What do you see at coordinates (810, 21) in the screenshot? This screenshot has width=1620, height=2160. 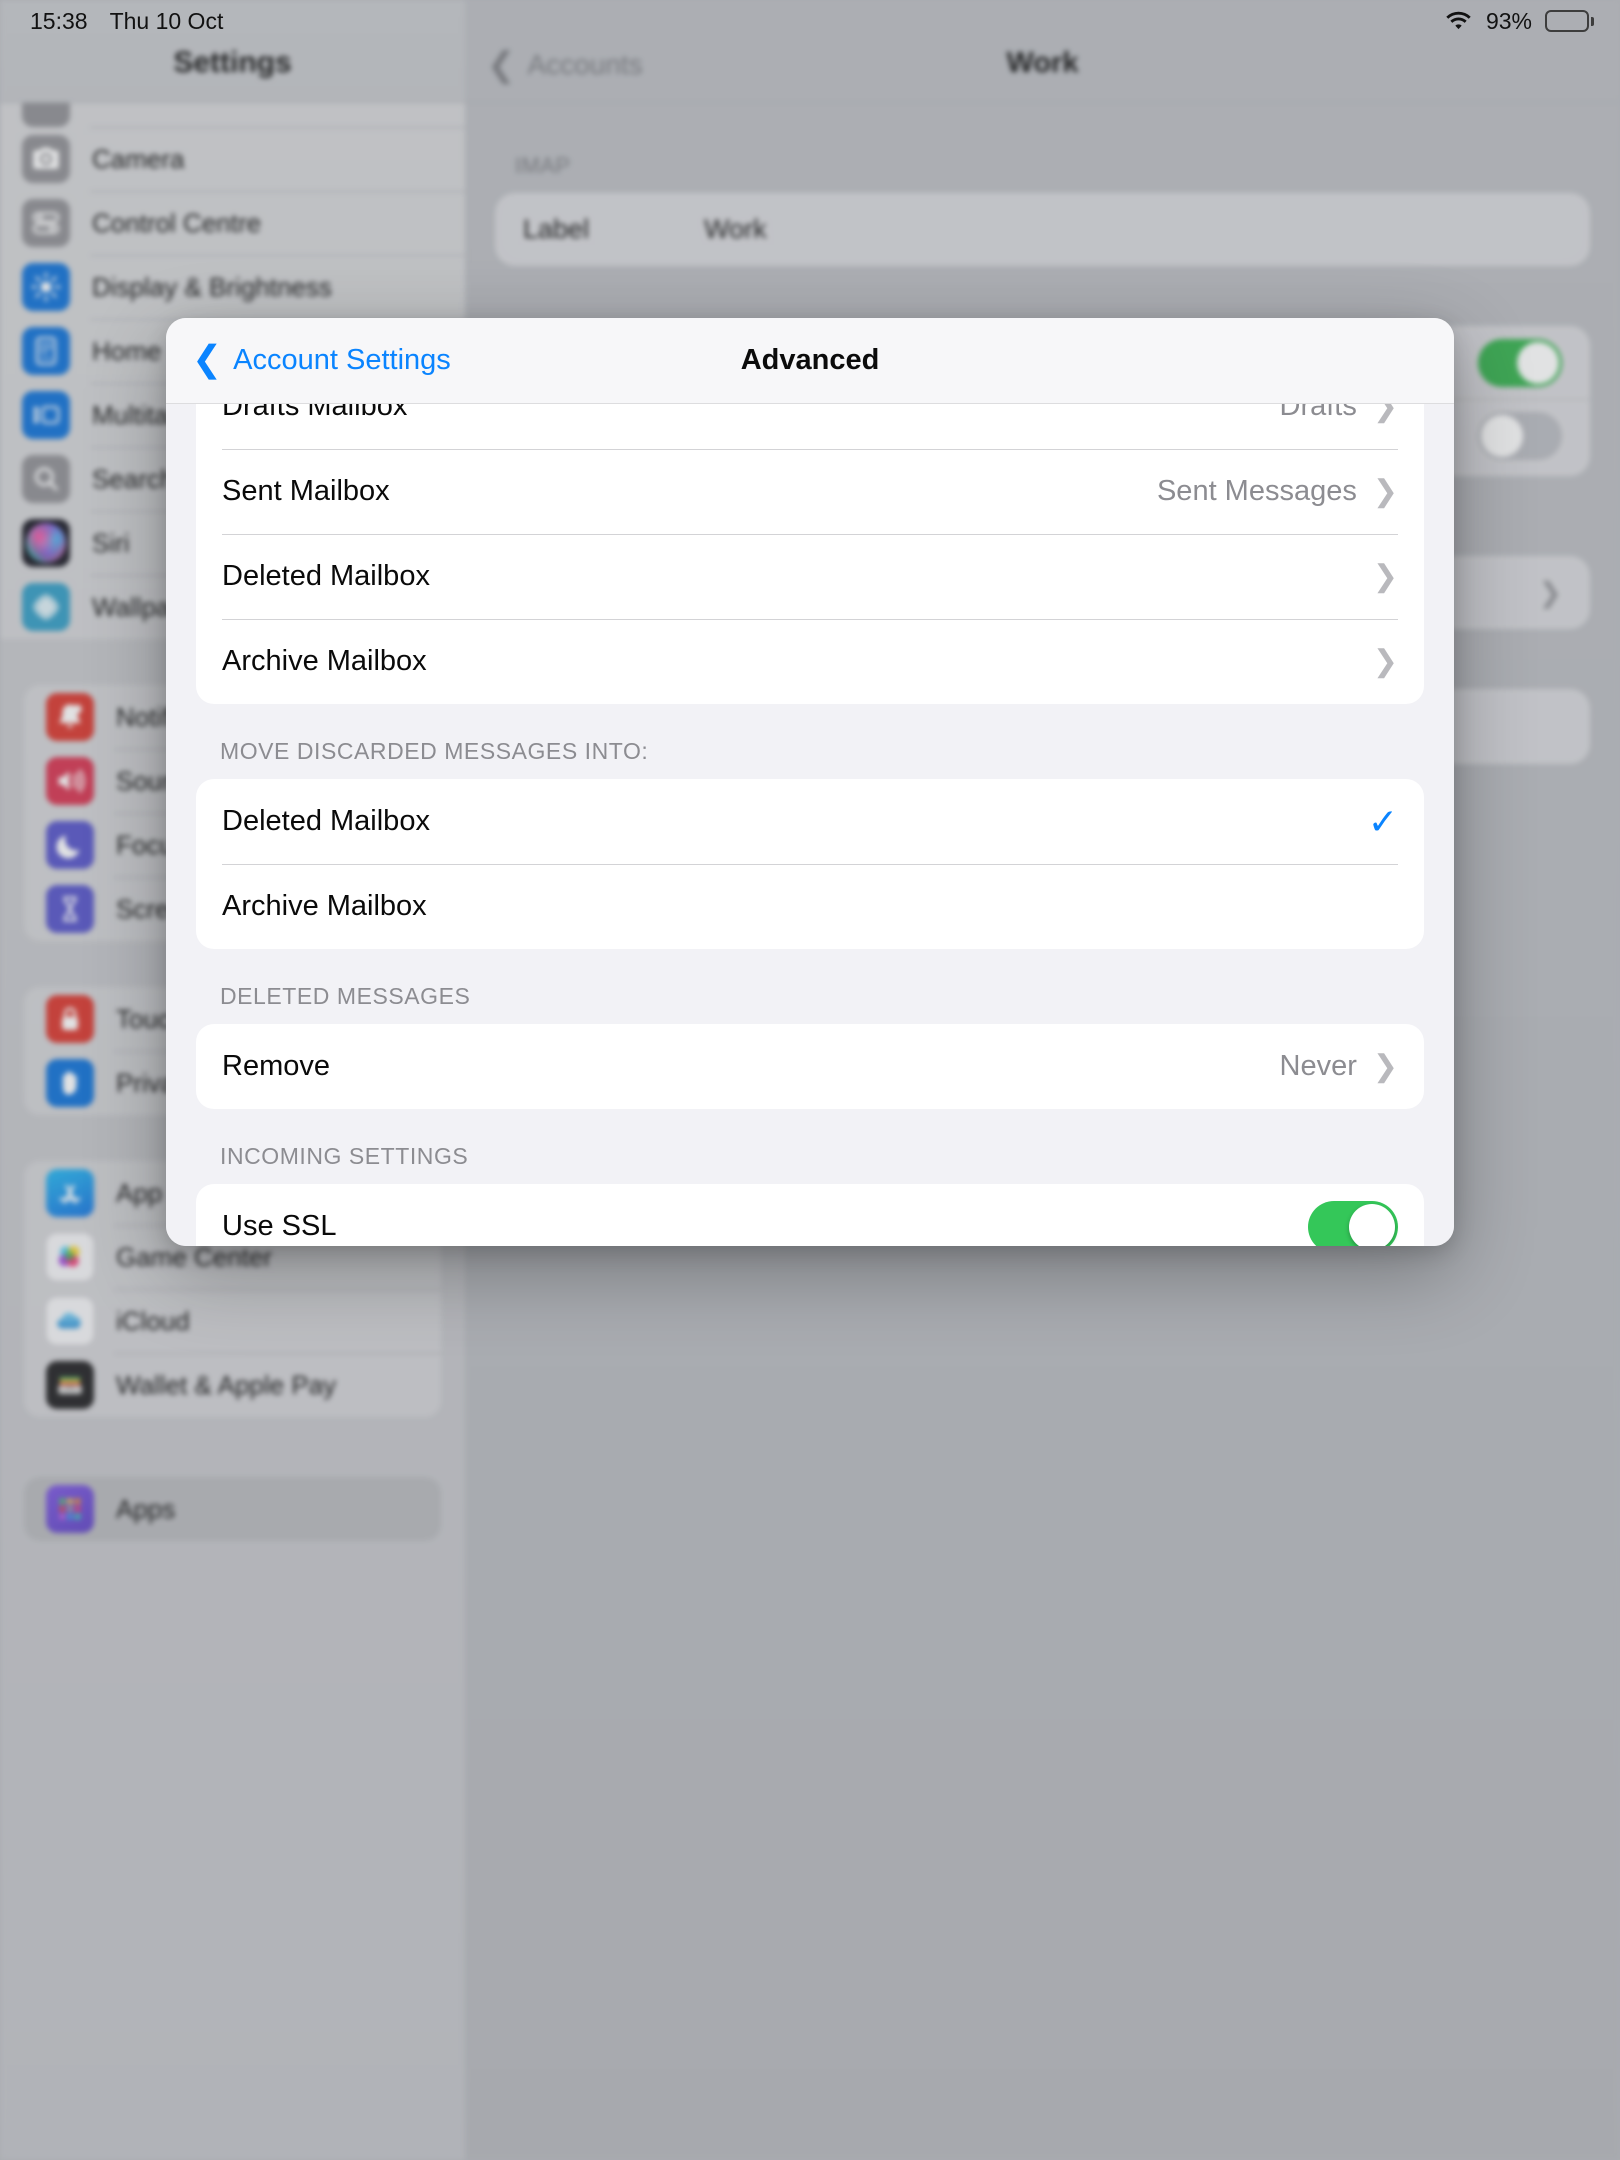 I see `status-bar: 15:38 Thu 10 Oct 93%` at bounding box center [810, 21].